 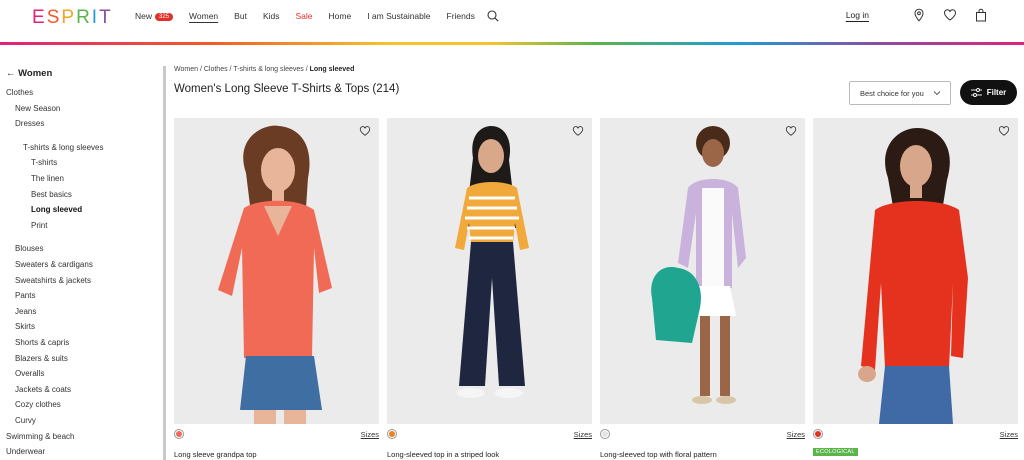 I want to click on sort-dropdown: Best choice for you, so click(x=900, y=93).